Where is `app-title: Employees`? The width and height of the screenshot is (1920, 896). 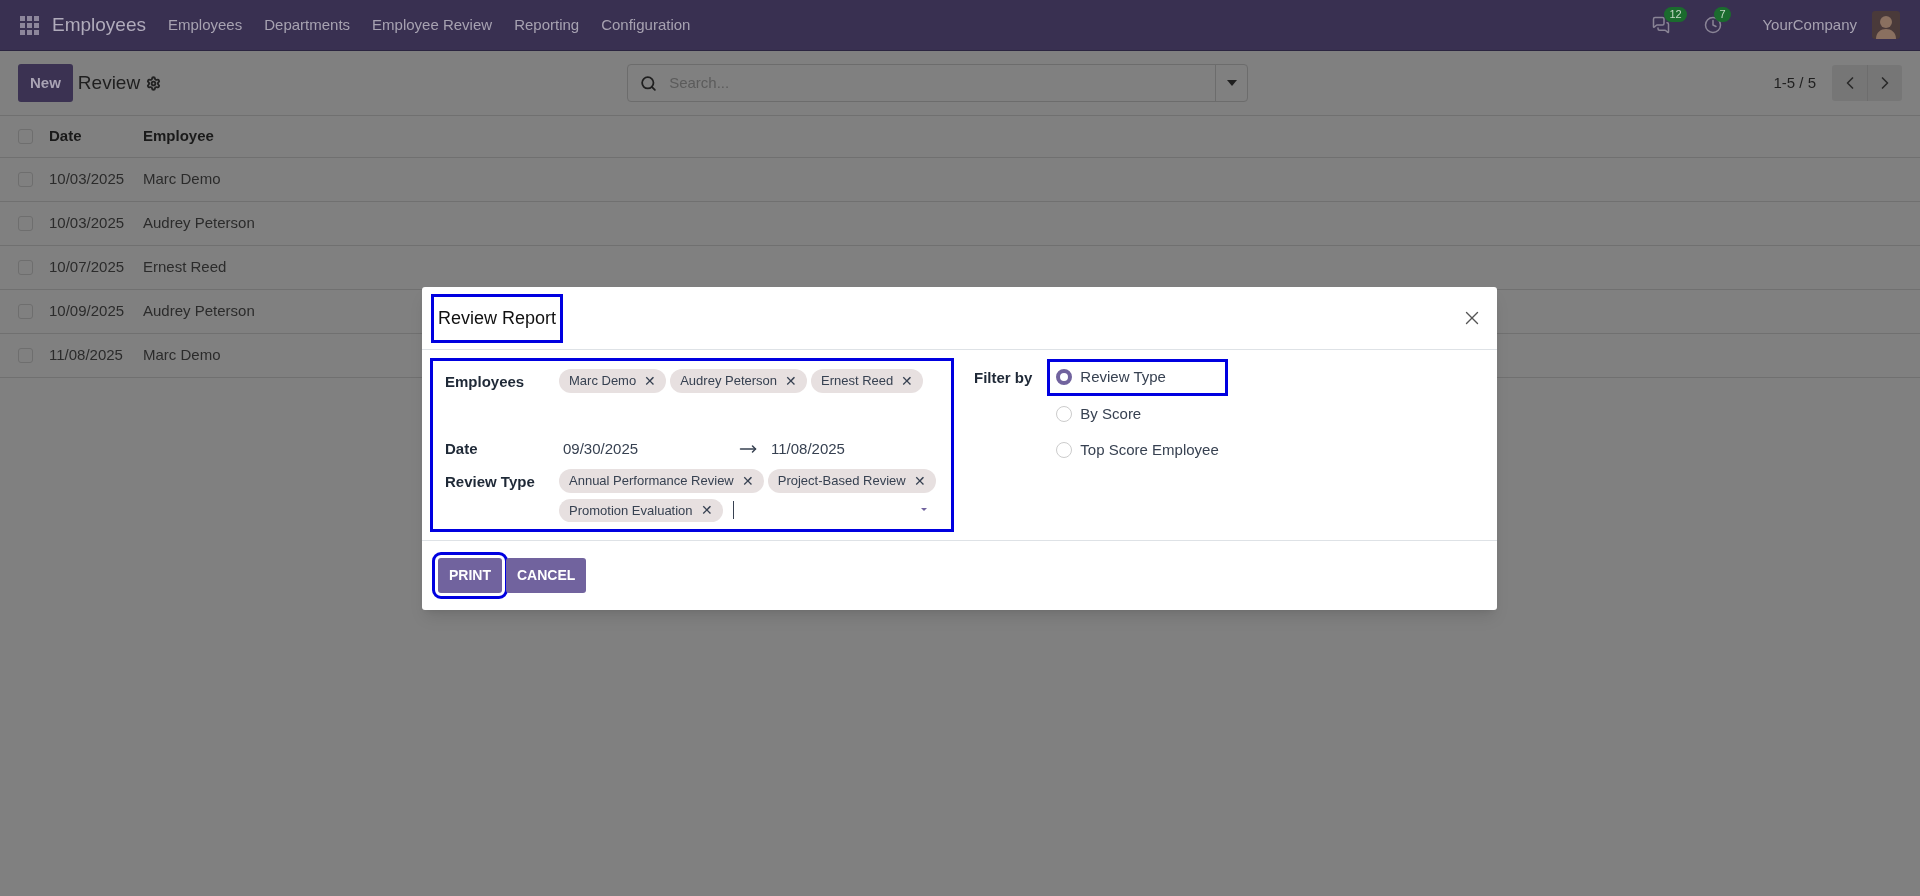 app-title: Employees is located at coordinates (99, 25).